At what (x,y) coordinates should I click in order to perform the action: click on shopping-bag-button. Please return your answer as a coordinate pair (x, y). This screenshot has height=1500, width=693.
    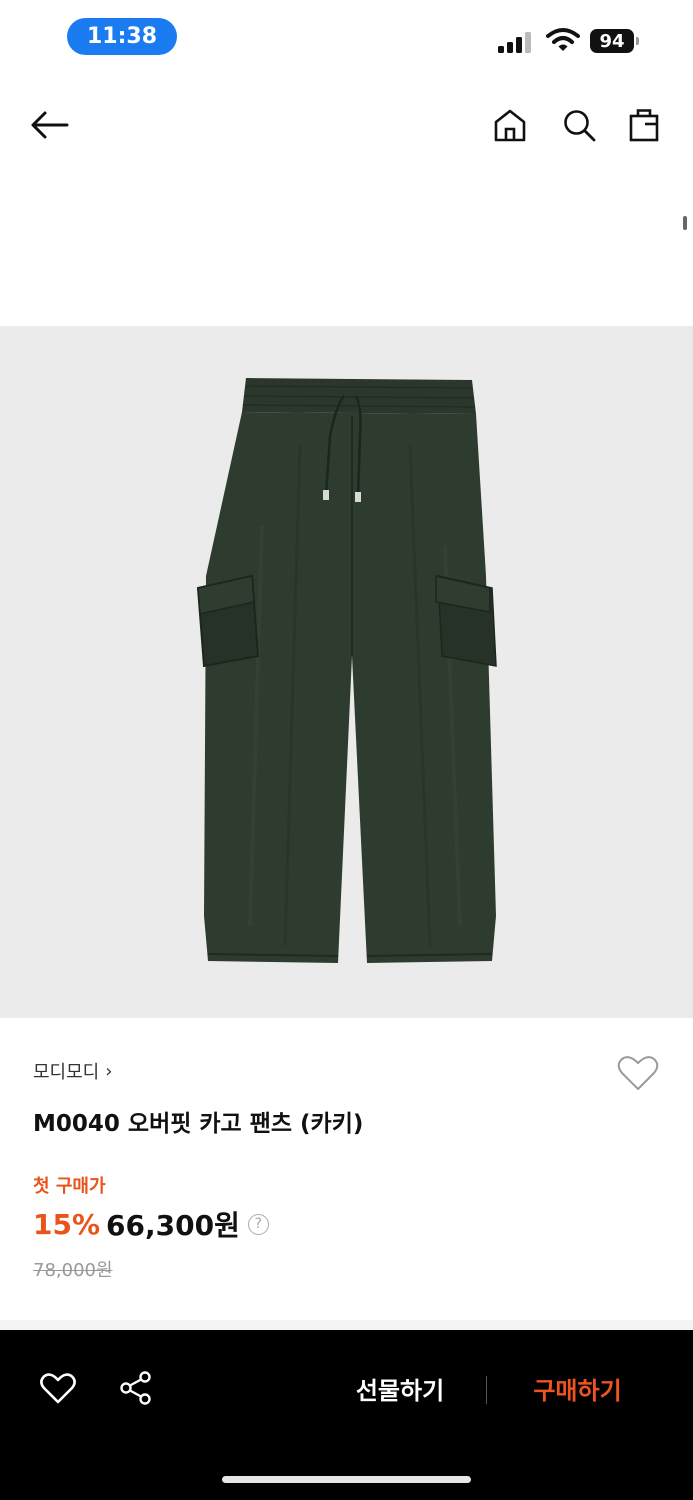
    Looking at the image, I should click on (644, 125).